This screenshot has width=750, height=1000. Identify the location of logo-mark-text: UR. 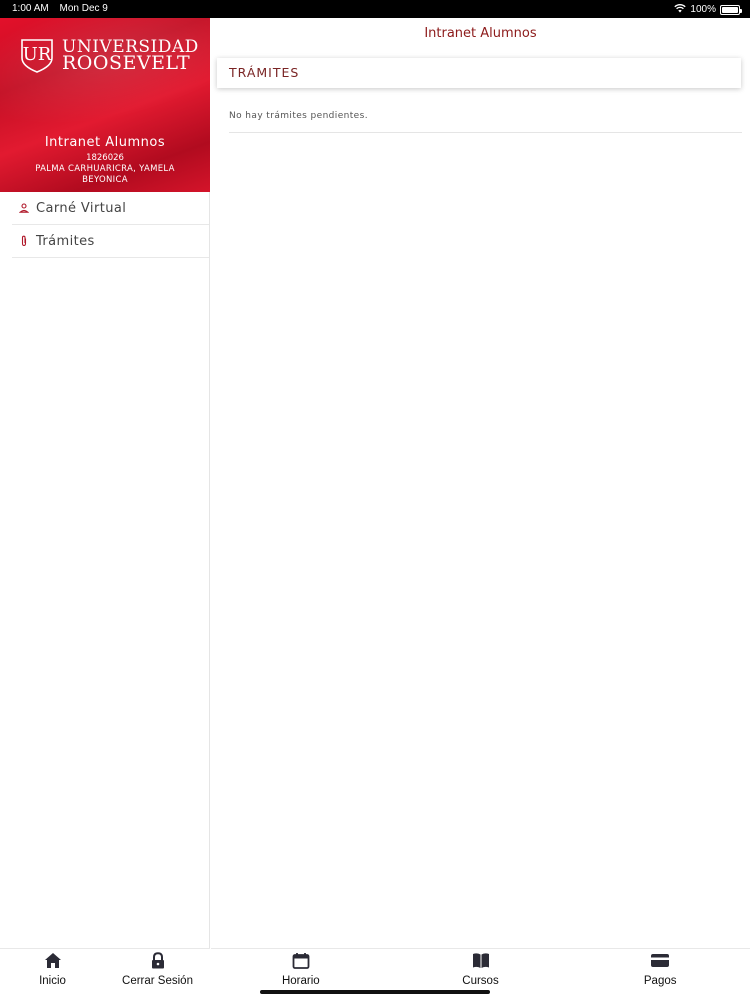
(37, 54).